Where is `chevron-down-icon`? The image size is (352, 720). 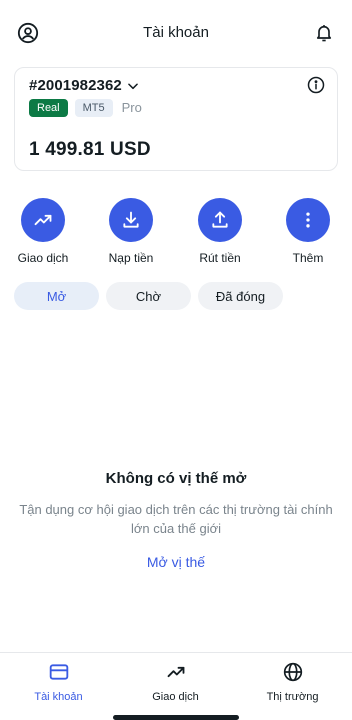 chevron-down-icon is located at coordinates (133, 86).